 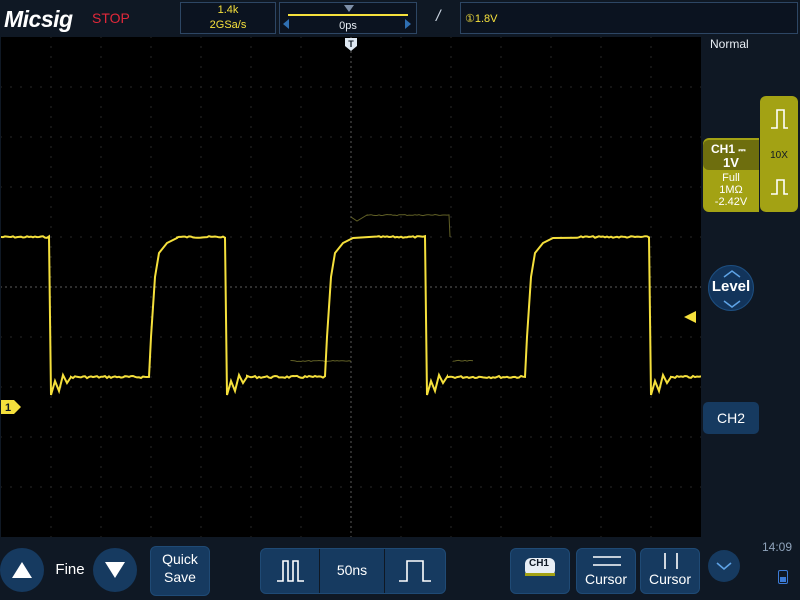 I want to click on expand-menu-button, so click(x=724, y=566).